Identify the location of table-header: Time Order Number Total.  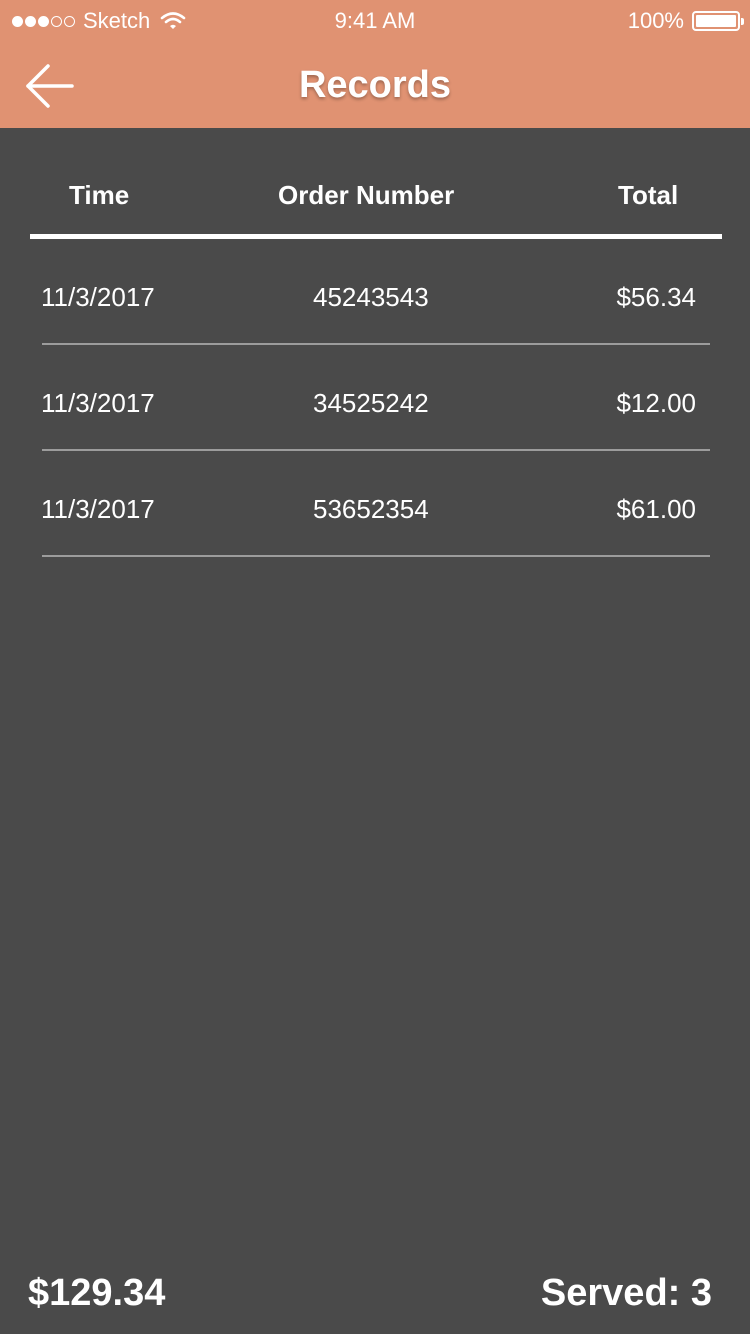
(376, 197).